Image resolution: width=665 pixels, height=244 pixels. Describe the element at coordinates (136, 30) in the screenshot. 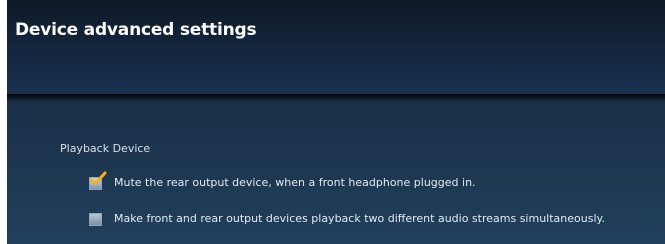

I see `dialog-title: Device advanced settings` at that location.